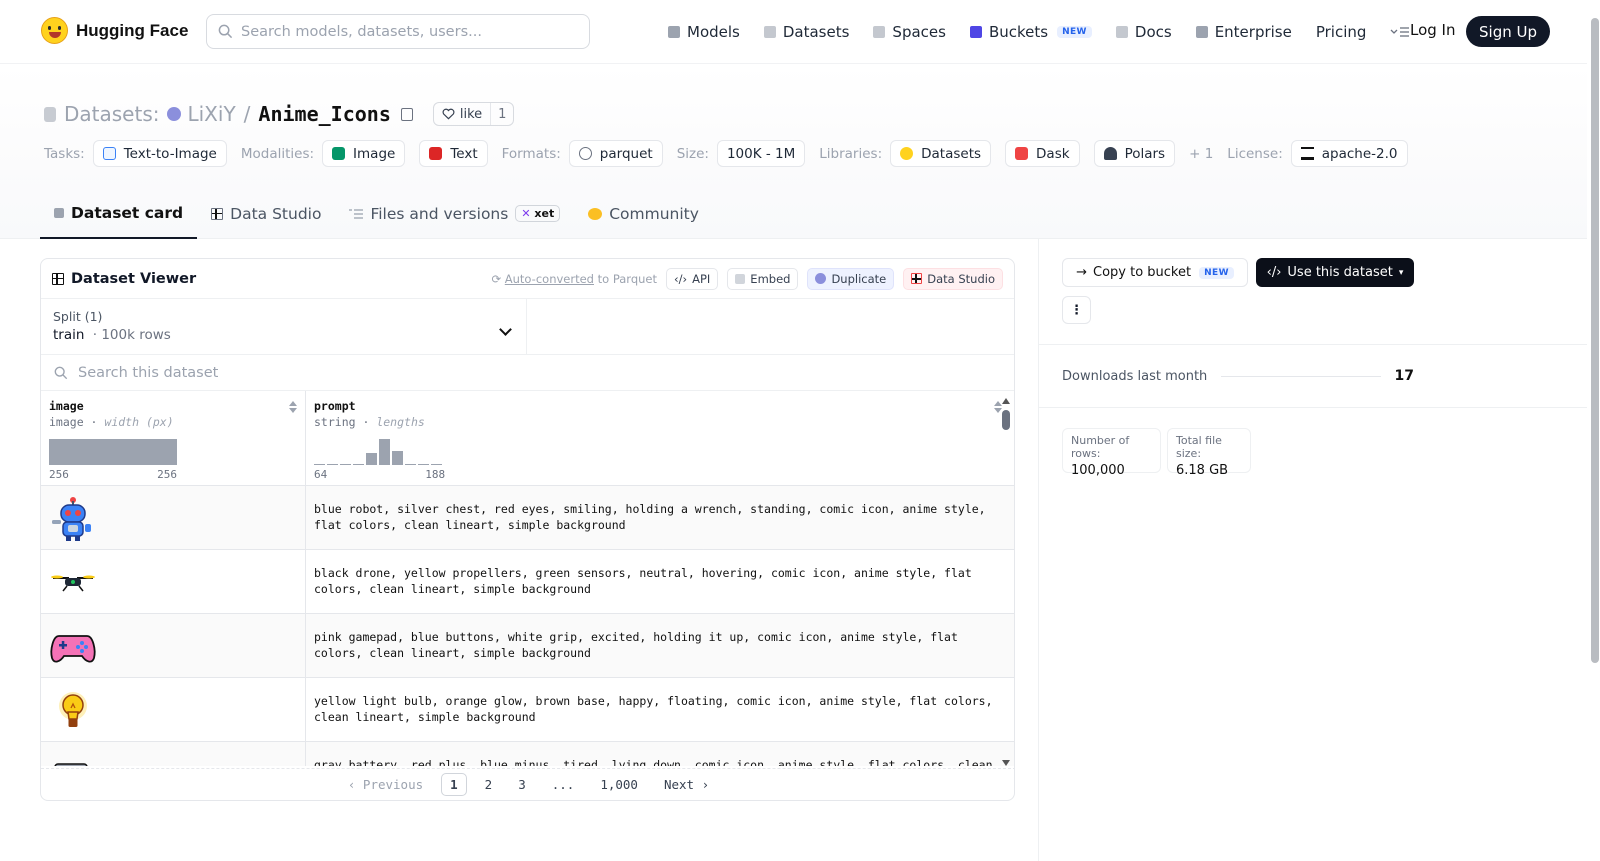 This screenshot has height=861, width=1600. What do you see at coordinates (615, 153) in the screenshot?
I see `tag-parquet: parquet` at bounding box center [615, 153].